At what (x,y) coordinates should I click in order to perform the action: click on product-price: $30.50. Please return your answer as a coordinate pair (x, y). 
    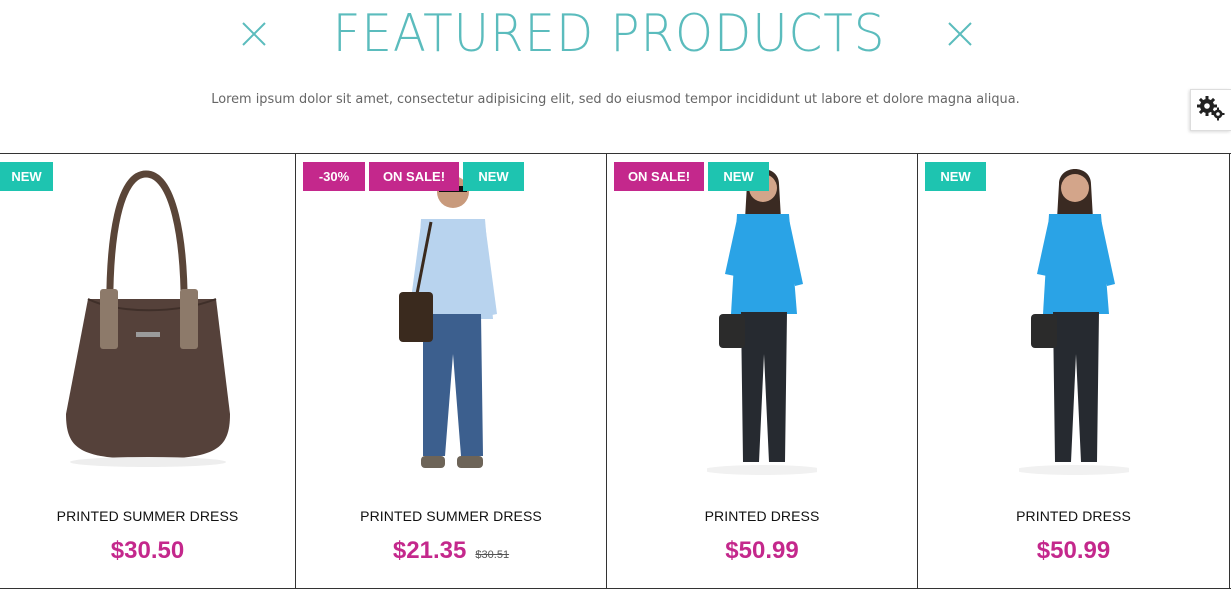
    Looking at the image, I should click on (147, 550).